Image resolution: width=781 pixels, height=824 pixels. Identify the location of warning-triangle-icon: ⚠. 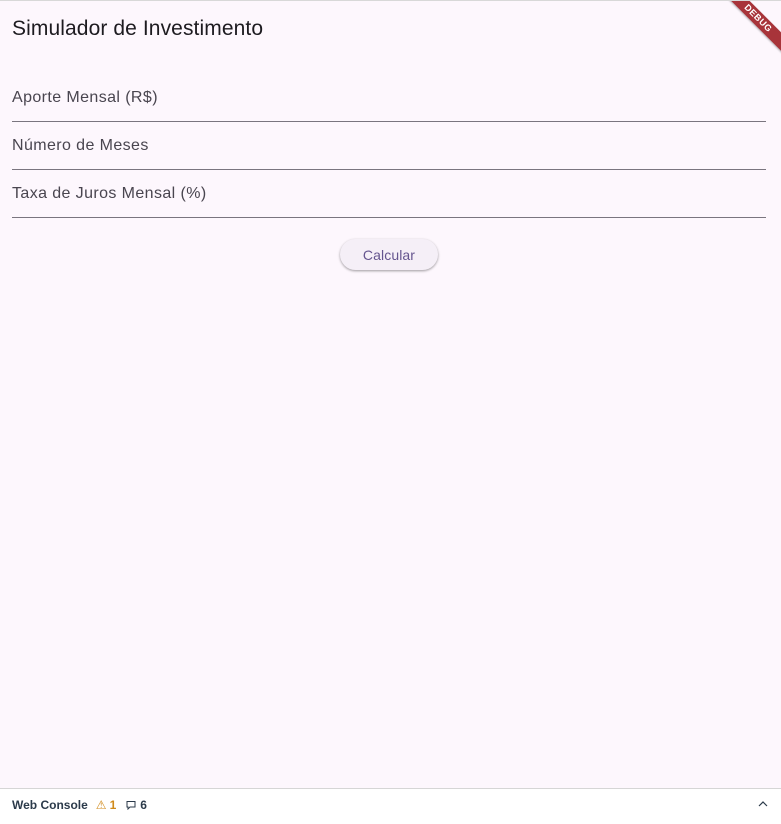
(101, 804).